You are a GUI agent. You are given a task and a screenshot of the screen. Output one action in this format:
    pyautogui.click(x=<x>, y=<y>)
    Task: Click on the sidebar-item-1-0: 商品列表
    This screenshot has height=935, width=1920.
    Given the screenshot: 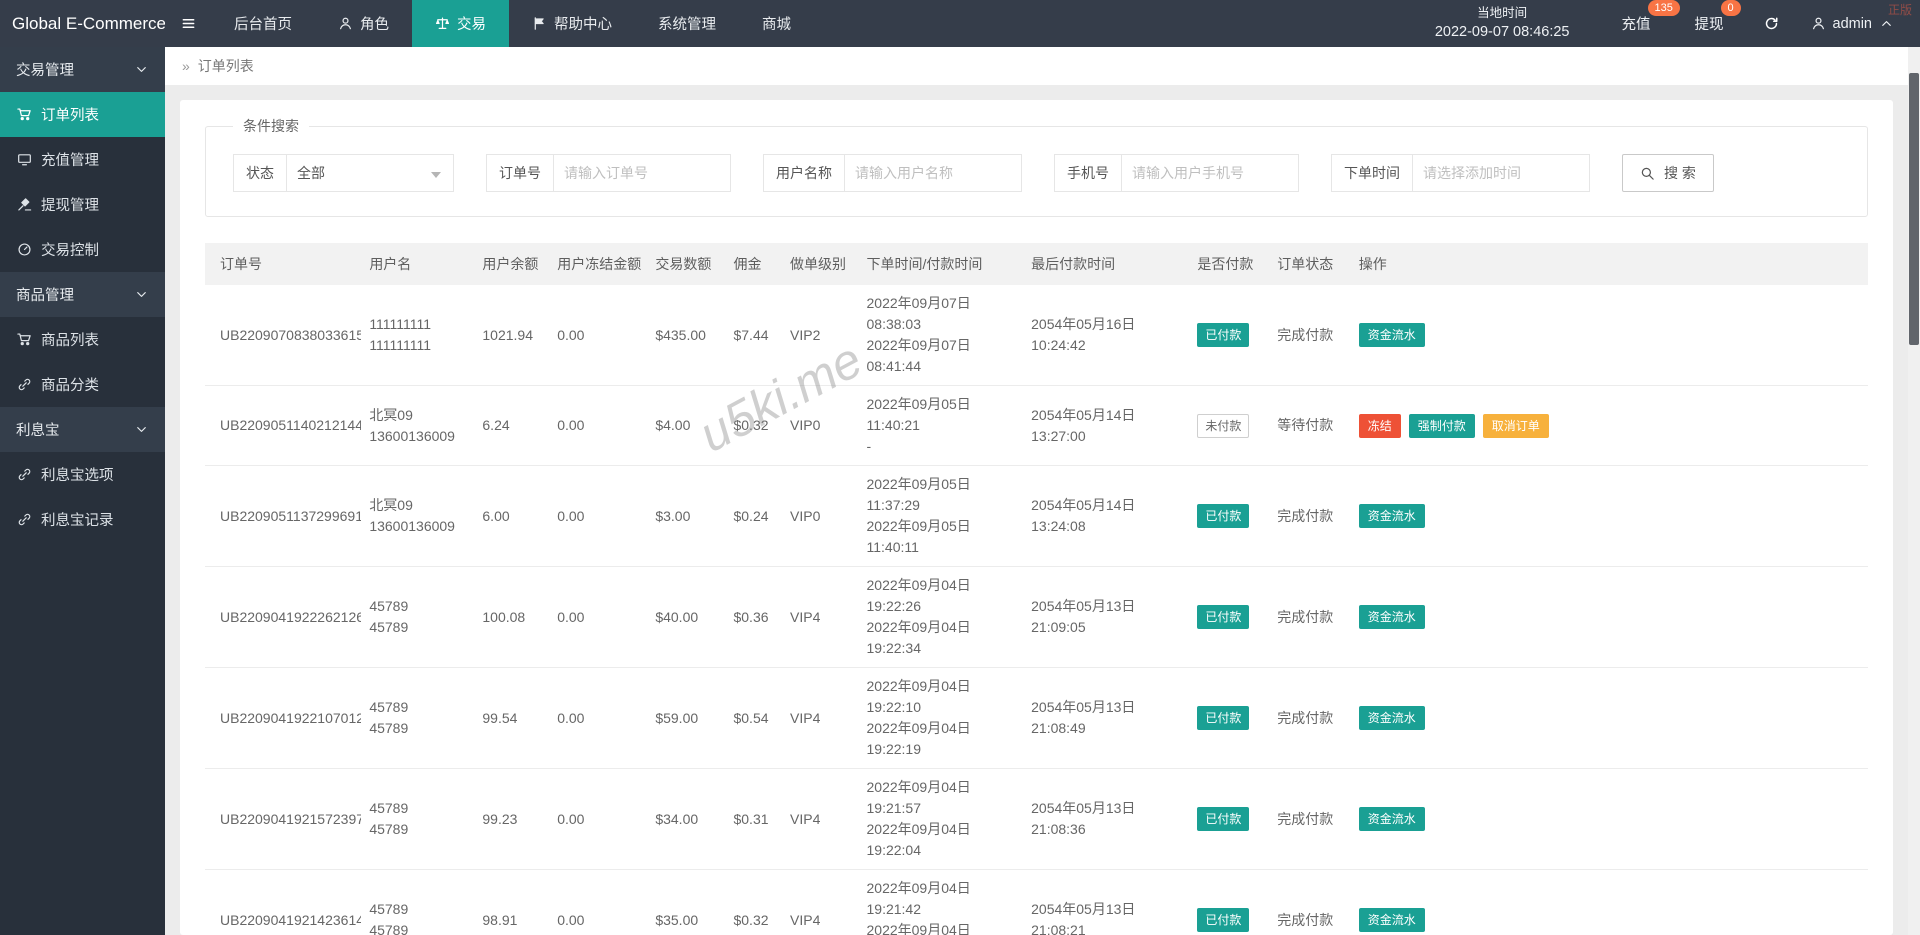 What is the action you would take?
    pyautogui.click(x=82, y=339)
    